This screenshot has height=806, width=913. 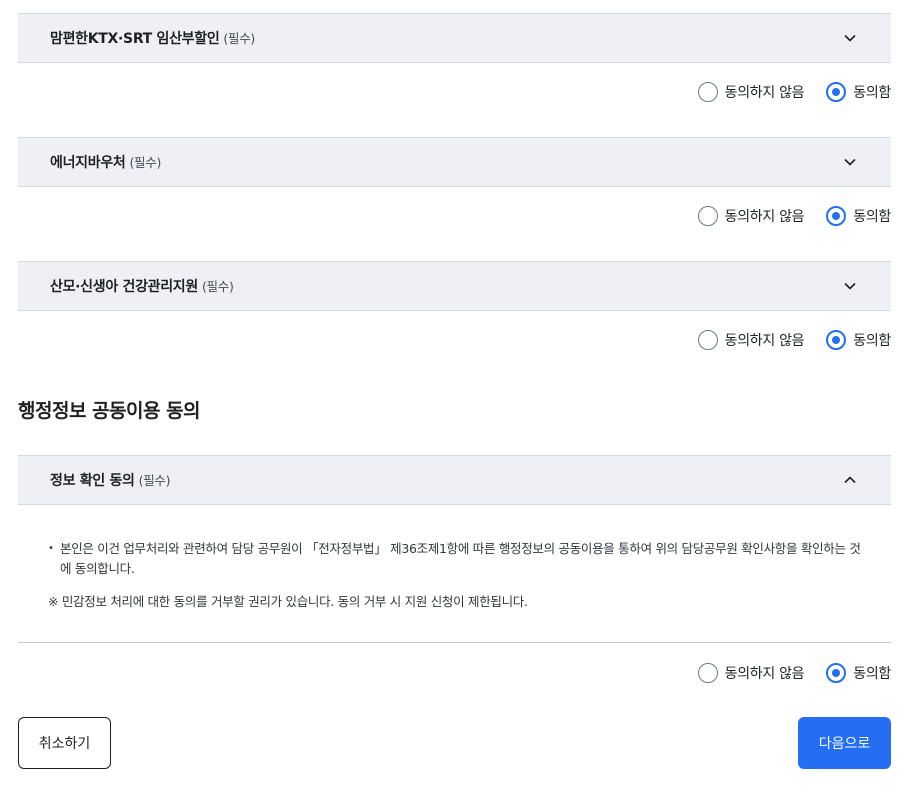 I want to click on accordion-header-ktx-srt: 맘편한KTX·SRT 임산부할인 (필수), so click(x=454, y=38).